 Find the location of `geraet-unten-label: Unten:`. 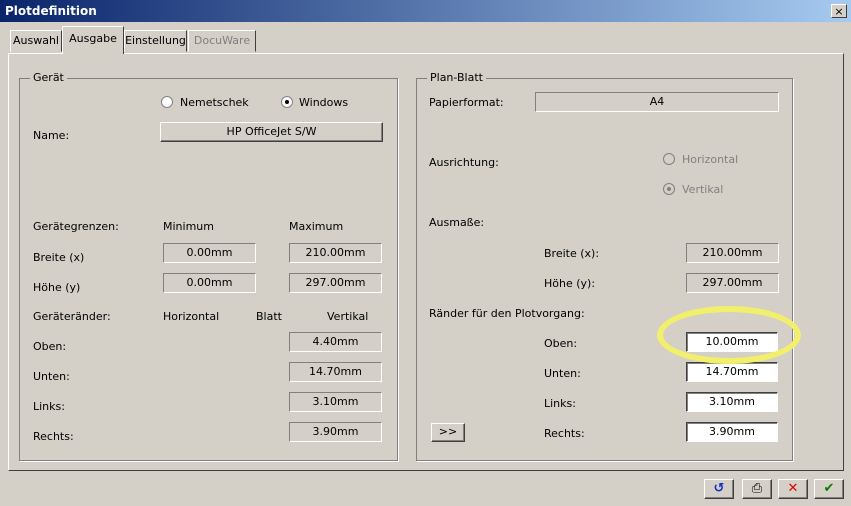

geraet-unten-label: Unten: is located at coordinates (51, 376).